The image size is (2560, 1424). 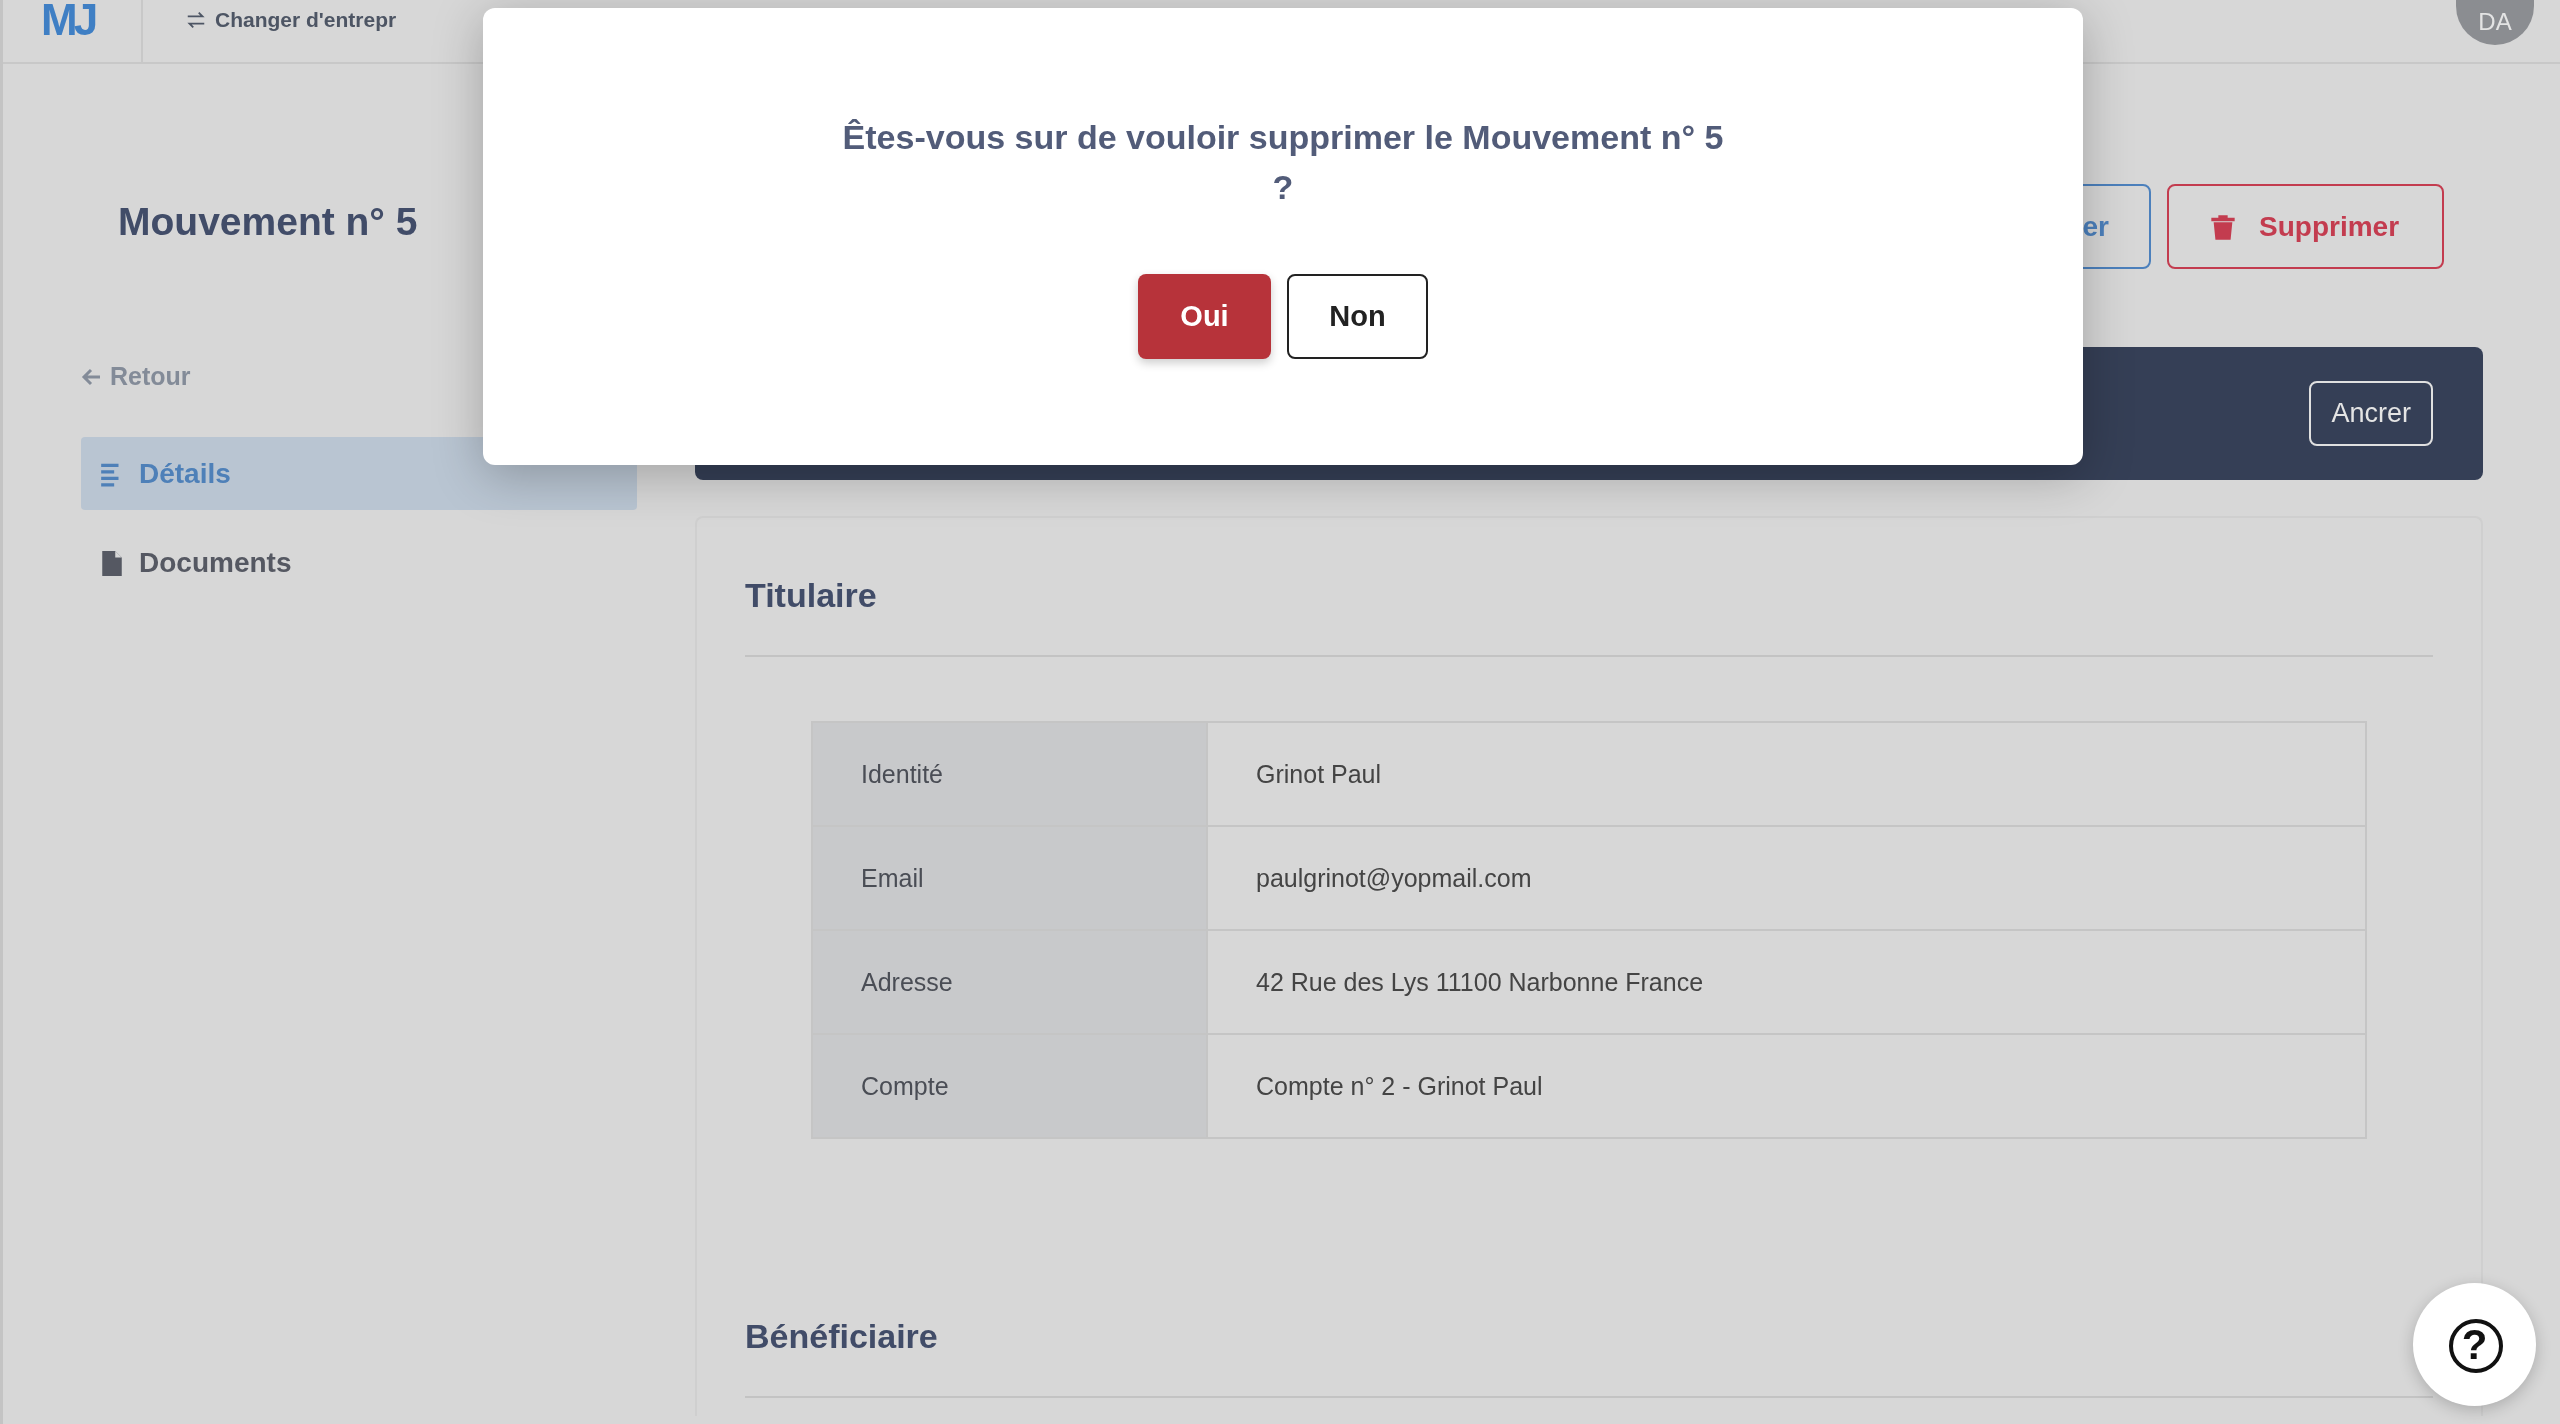 What do you see at coordinates (73, 31) in the screenshot?
I see `logo: MJ` at bounding box center [73, 31].